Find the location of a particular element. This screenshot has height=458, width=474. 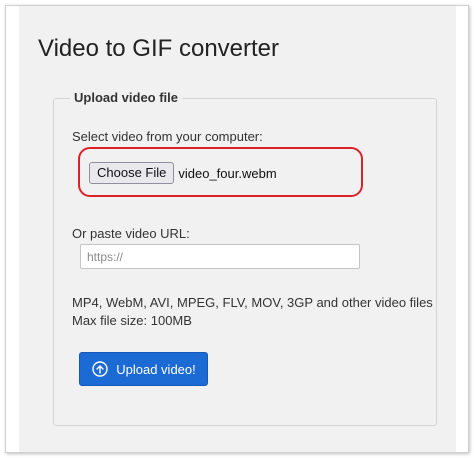

upload-video-button: Upload video! is located at coordinates (143, 369).